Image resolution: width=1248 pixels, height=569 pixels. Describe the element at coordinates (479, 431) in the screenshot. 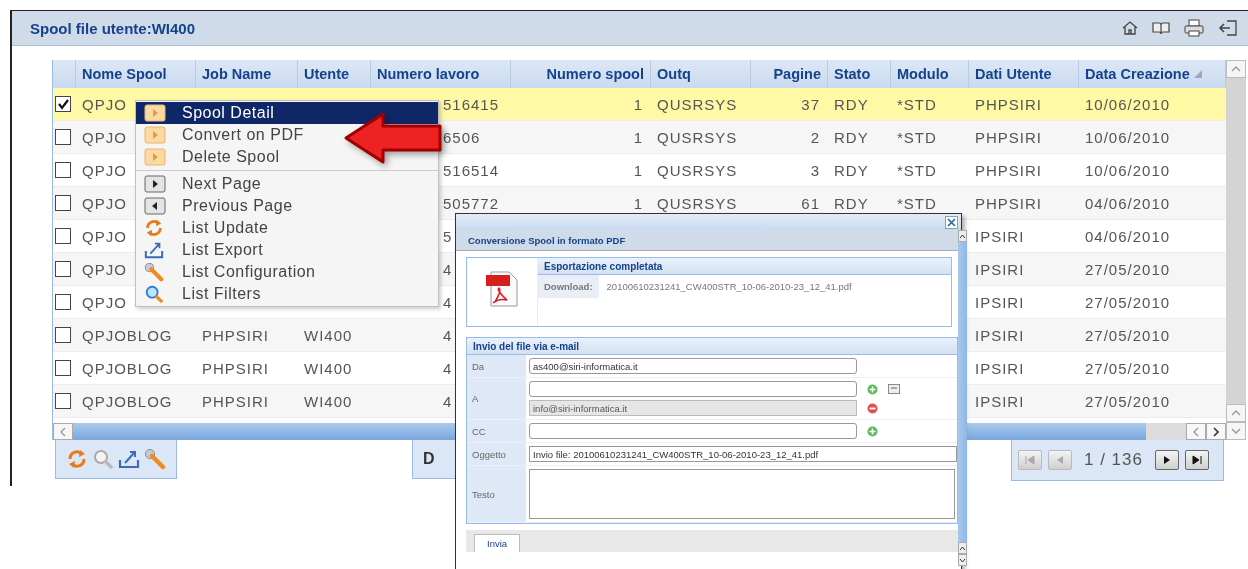

I see `field-label: CC` at that location.